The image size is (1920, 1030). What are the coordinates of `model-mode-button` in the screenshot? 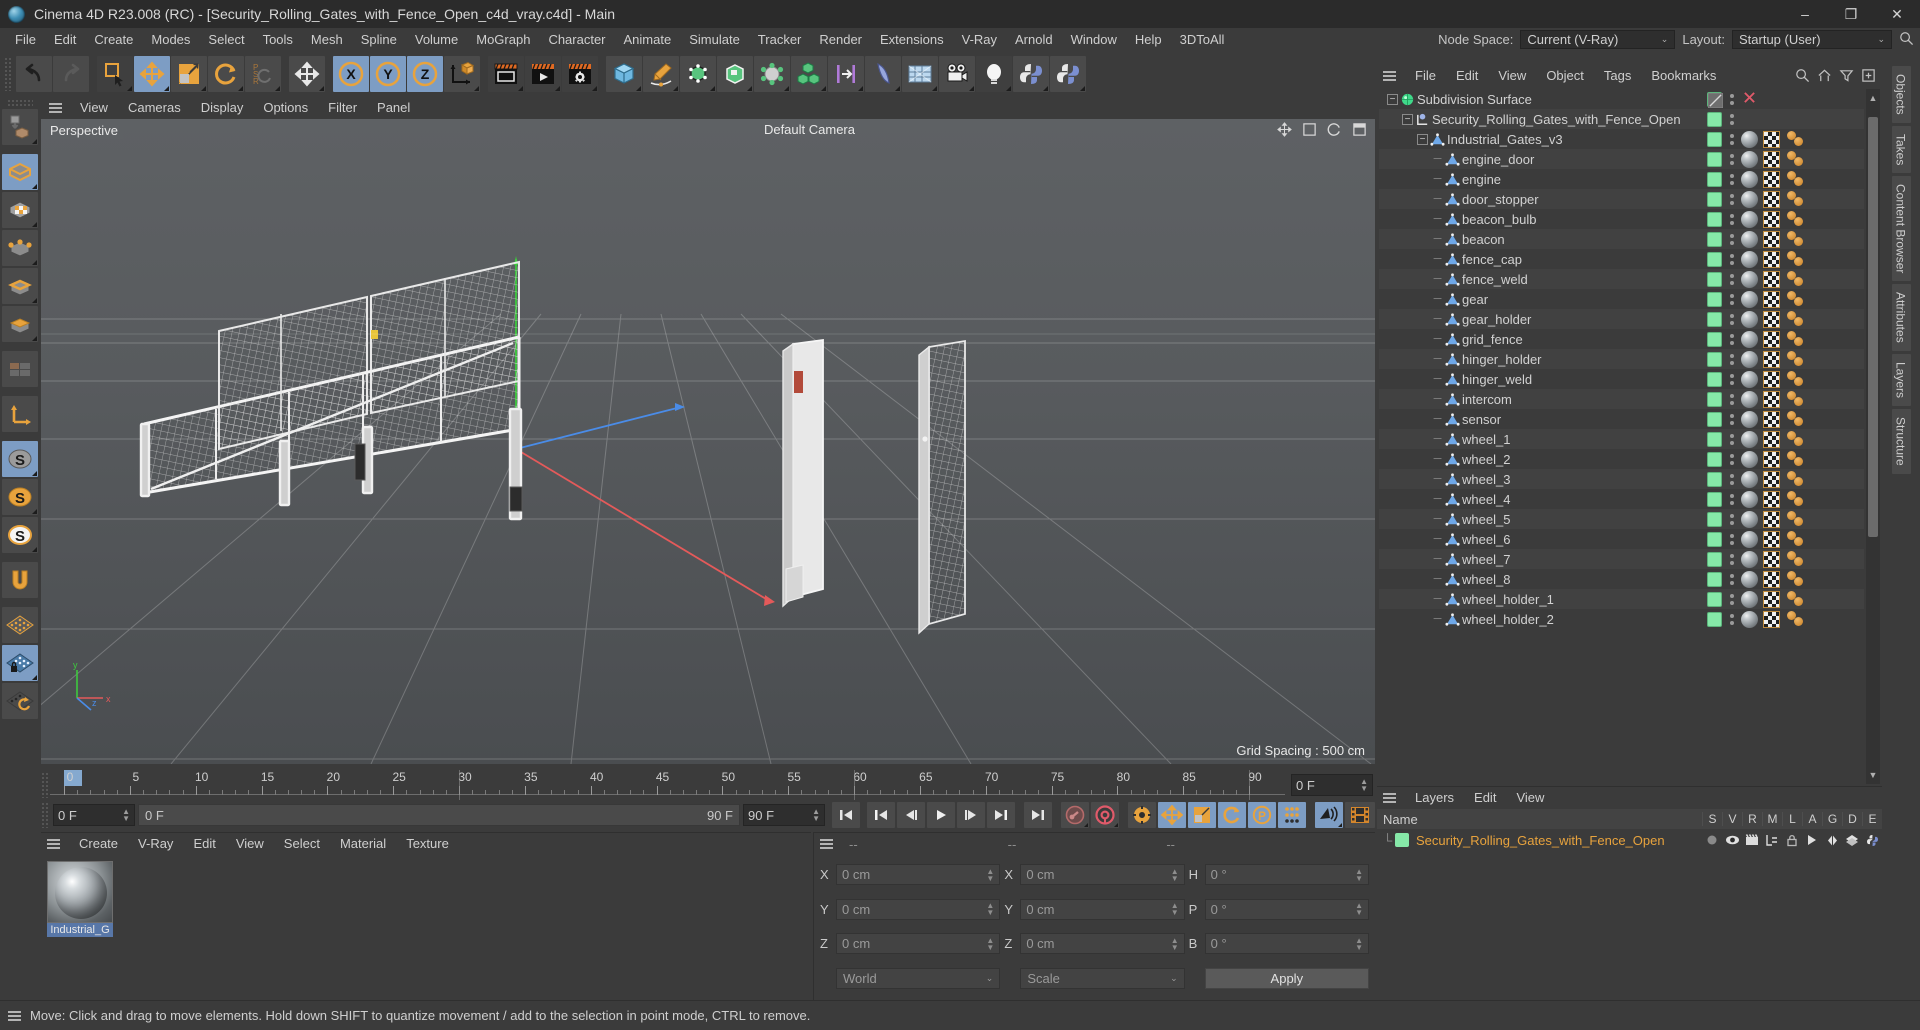 It's located at (19, 172).